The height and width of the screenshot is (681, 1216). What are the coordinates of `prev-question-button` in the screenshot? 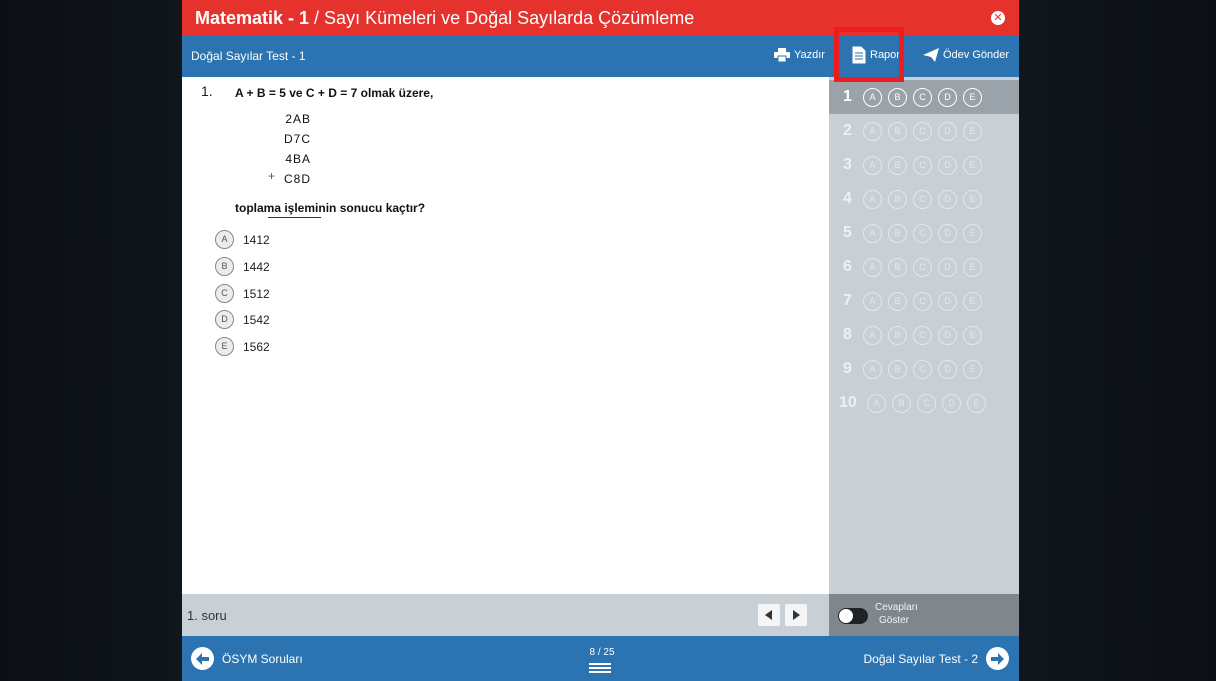 It's located at (769, 615).